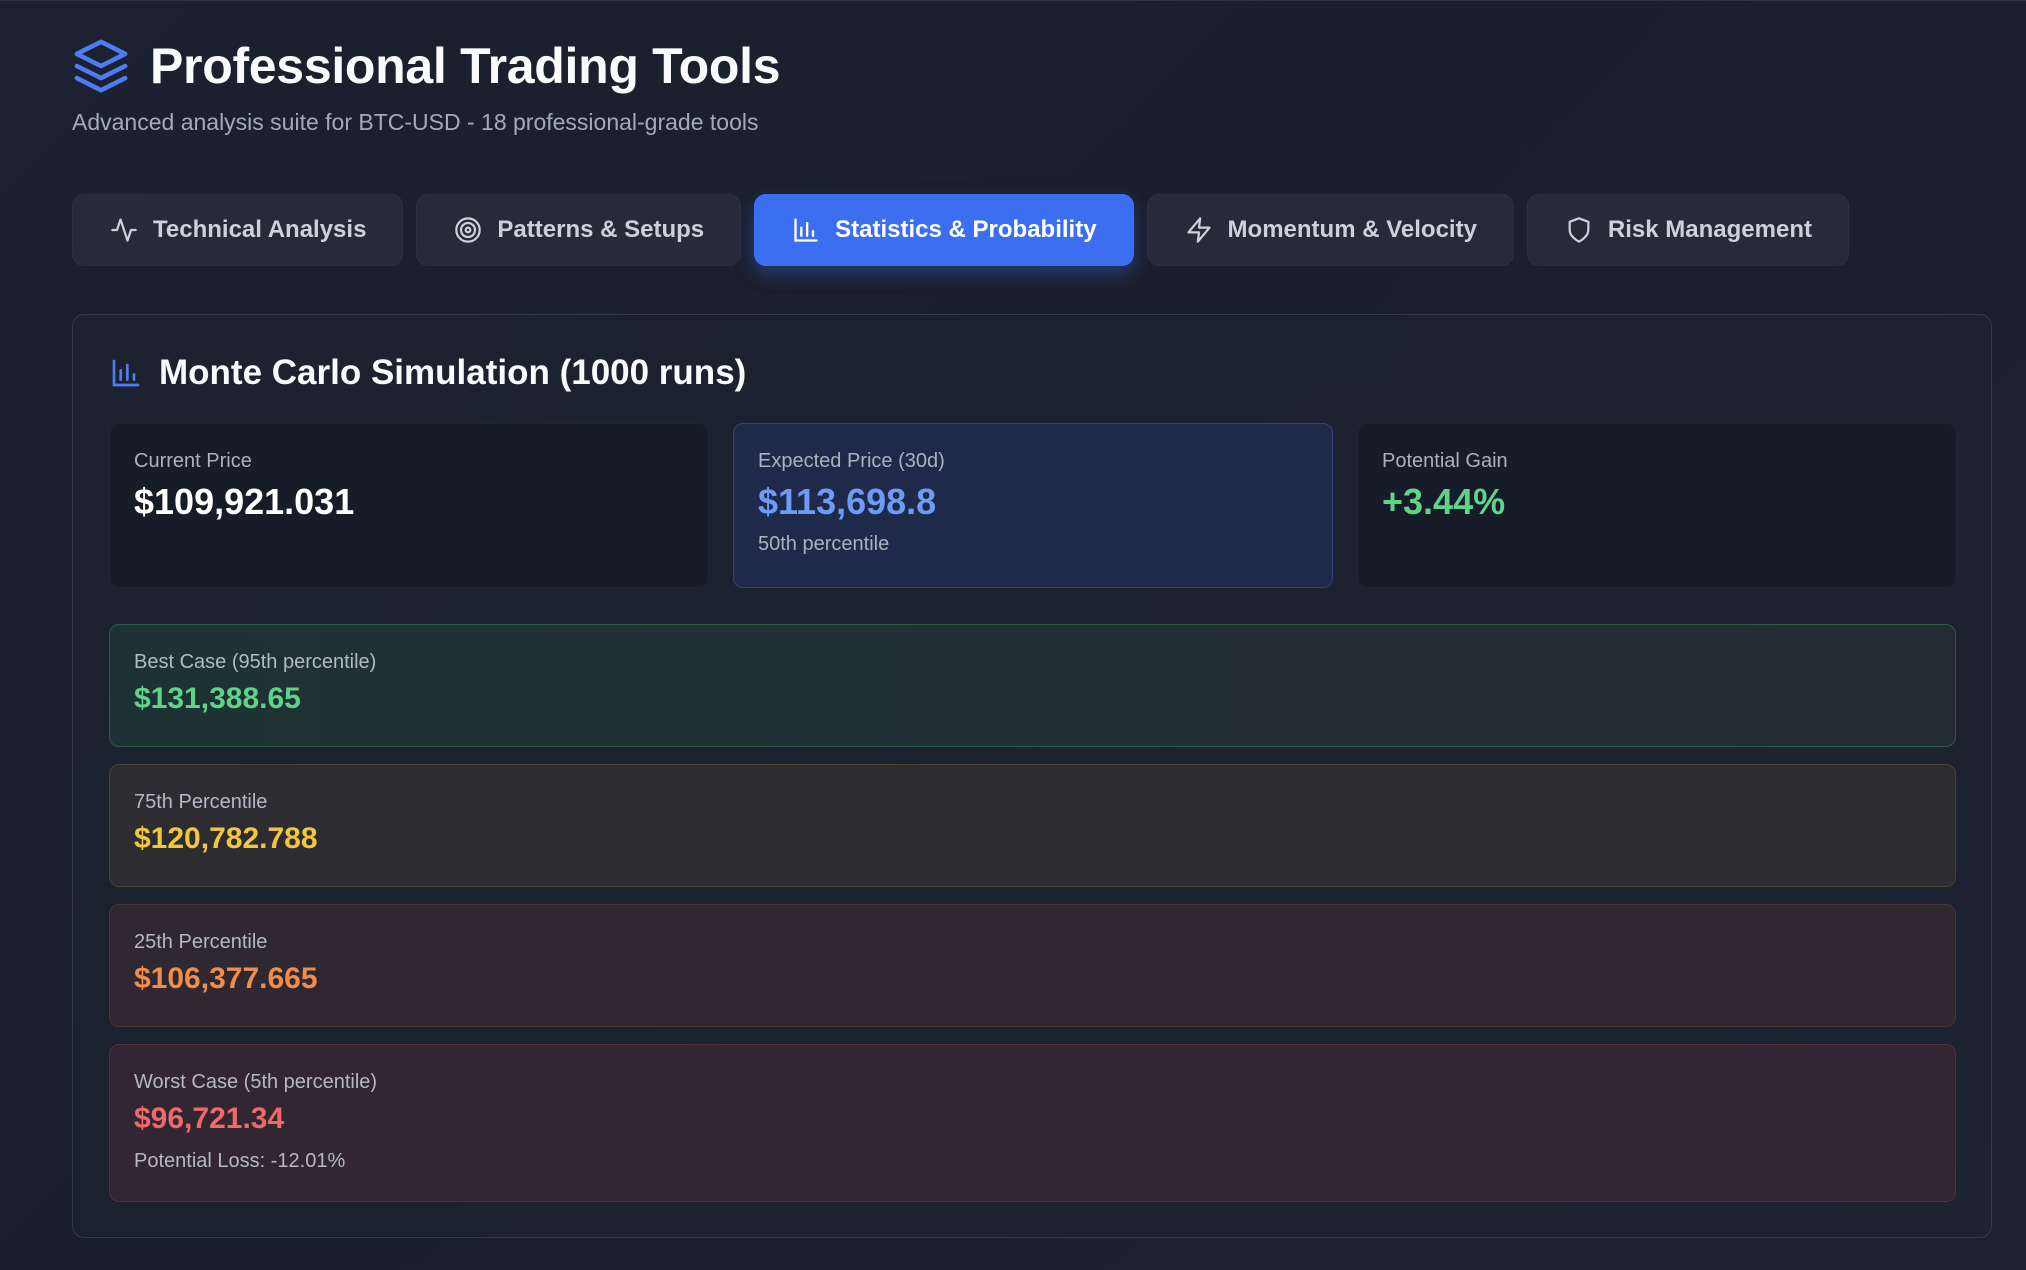  I want to click on p25-row: 25th Percentile $106,377.665, so click(1032, 965).